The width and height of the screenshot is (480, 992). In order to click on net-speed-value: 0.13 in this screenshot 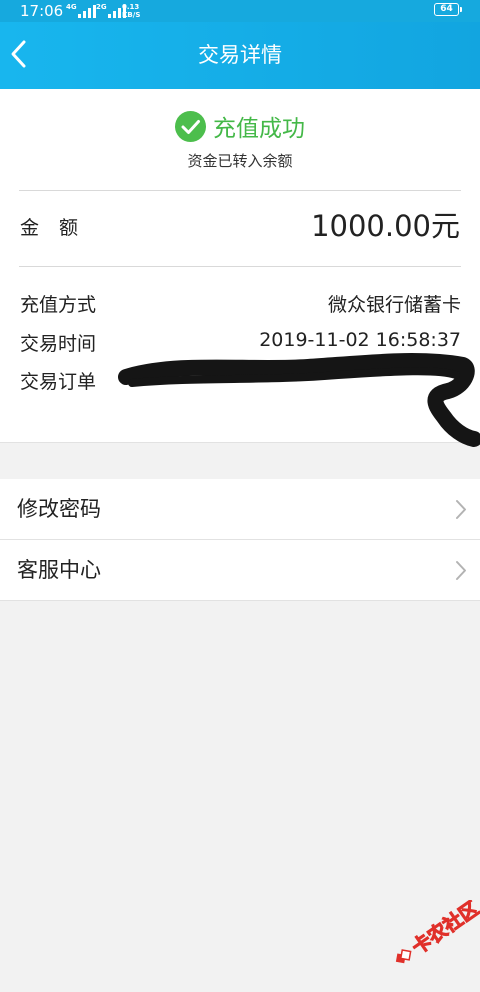, I will do `click(131, 7)`.